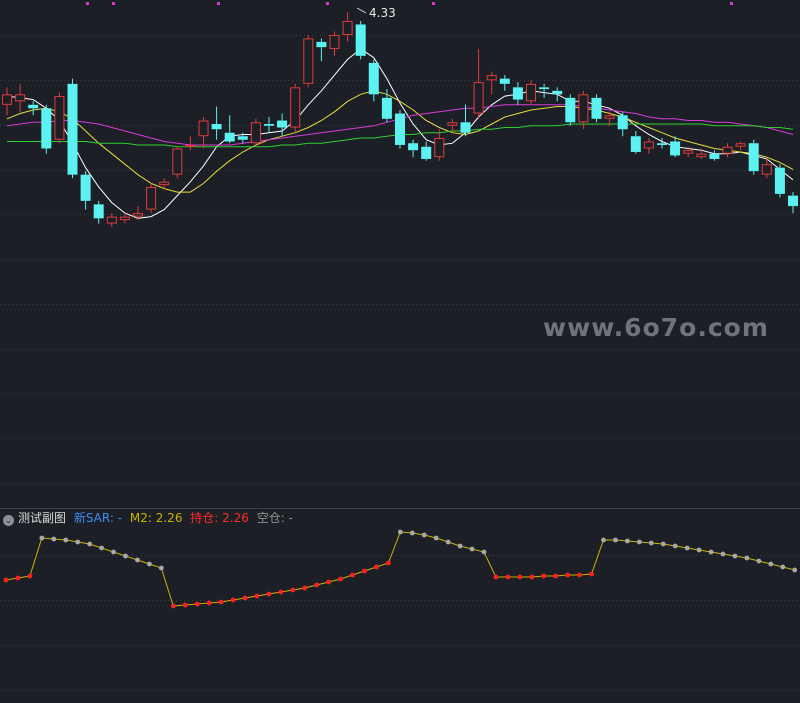 The width and height of the screenshot is (800, 703). What do you see at coordinates (42, 518) in the screenshot?
I see `indicator-name: 测试副图` at bounding box center [42, 518].